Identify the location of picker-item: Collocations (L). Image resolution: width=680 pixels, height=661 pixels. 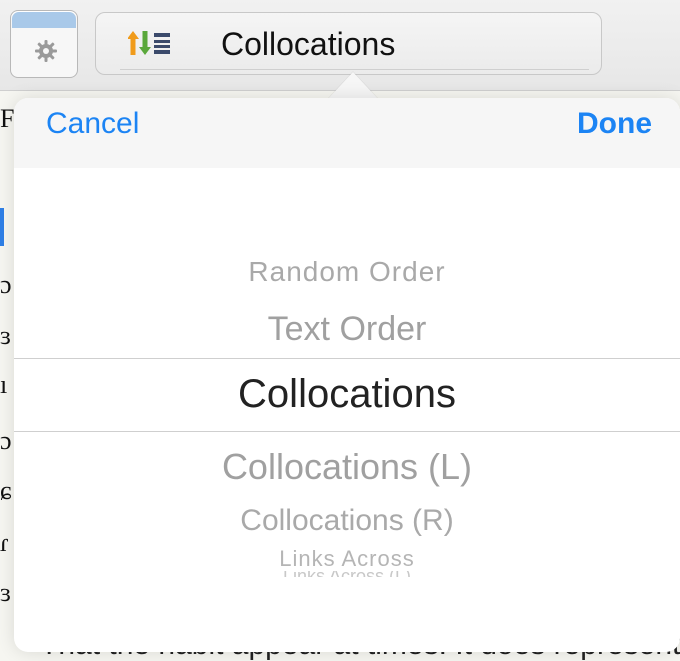
(347, 467).